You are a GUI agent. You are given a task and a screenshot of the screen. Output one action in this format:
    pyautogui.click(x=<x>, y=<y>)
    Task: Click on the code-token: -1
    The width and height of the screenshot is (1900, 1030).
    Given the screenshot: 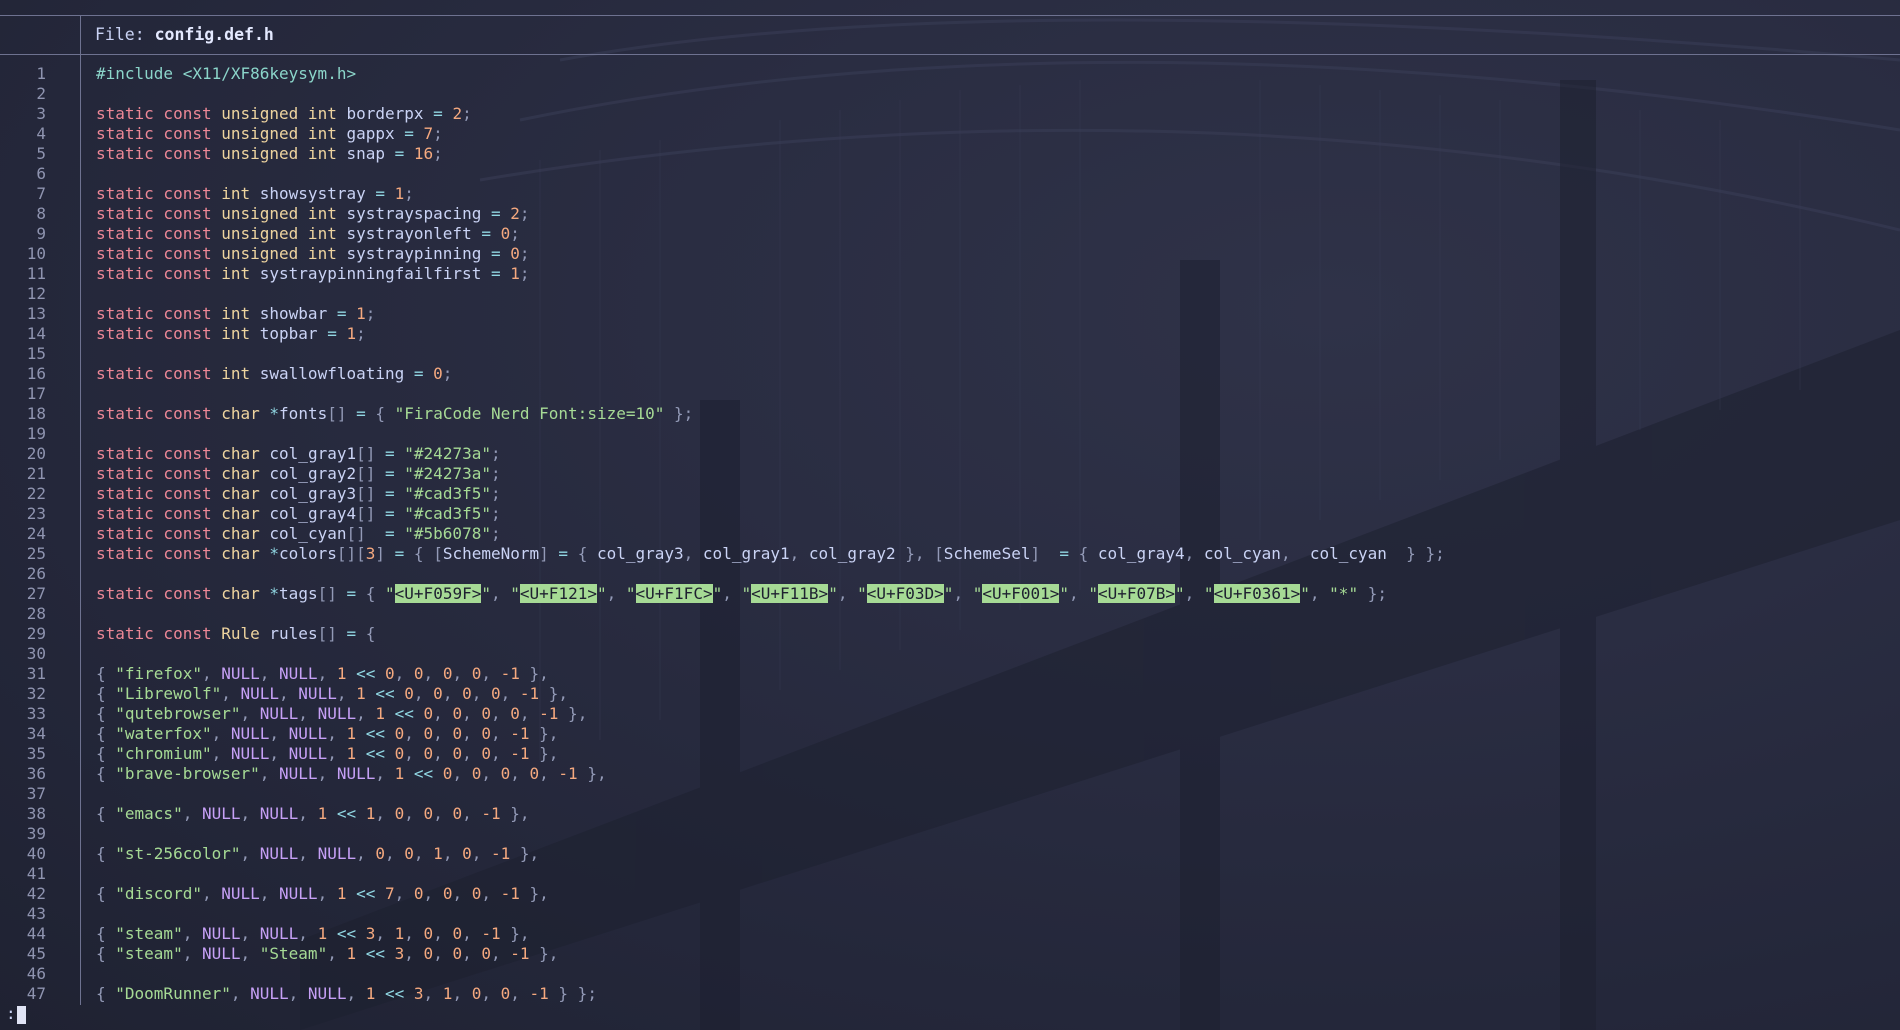 What is the action you would take?
    pyautogui.click(x=500, y=853)
    